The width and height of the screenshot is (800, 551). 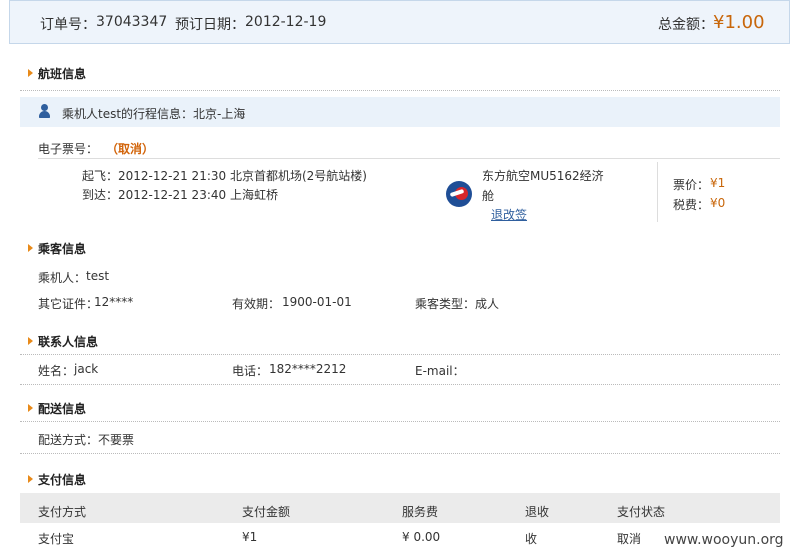 What do you see at coordinates (86, 369) in the screenshot?
I see `contact-name-value: jack` at bounding box center [86, 369].